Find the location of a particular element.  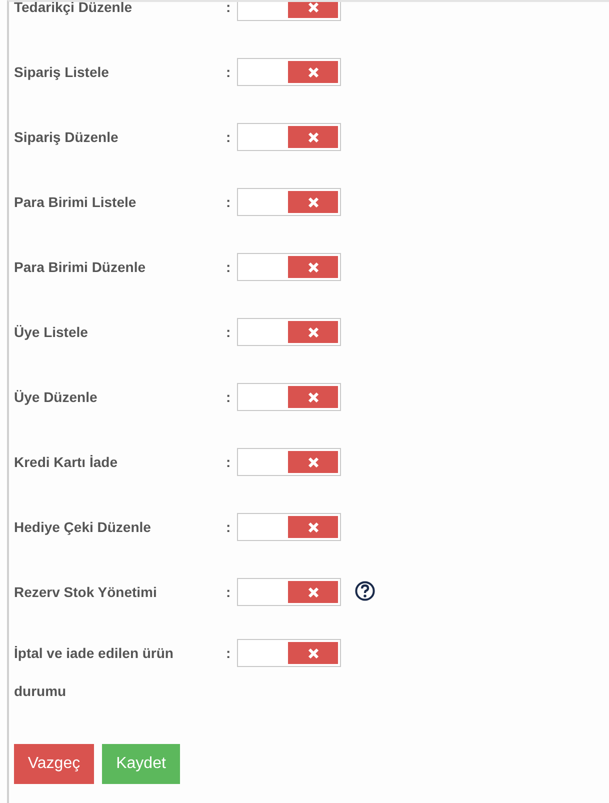

help-icon is located at coordinates (365, 591).